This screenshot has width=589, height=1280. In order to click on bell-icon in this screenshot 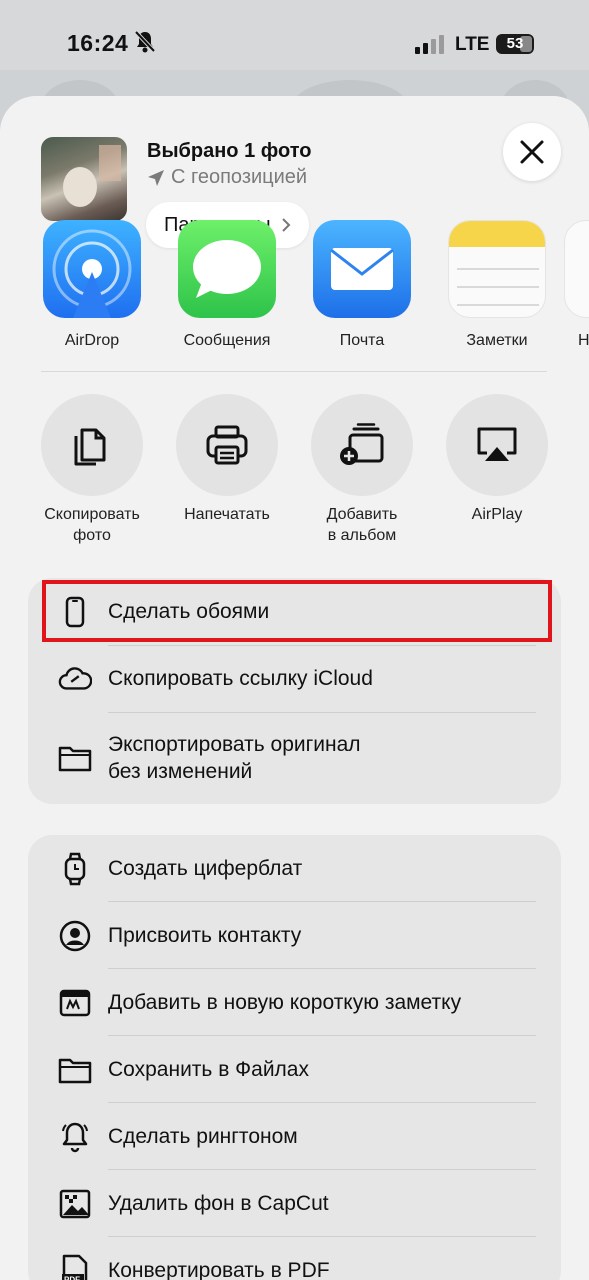, I will do `click(75, 1137)`.